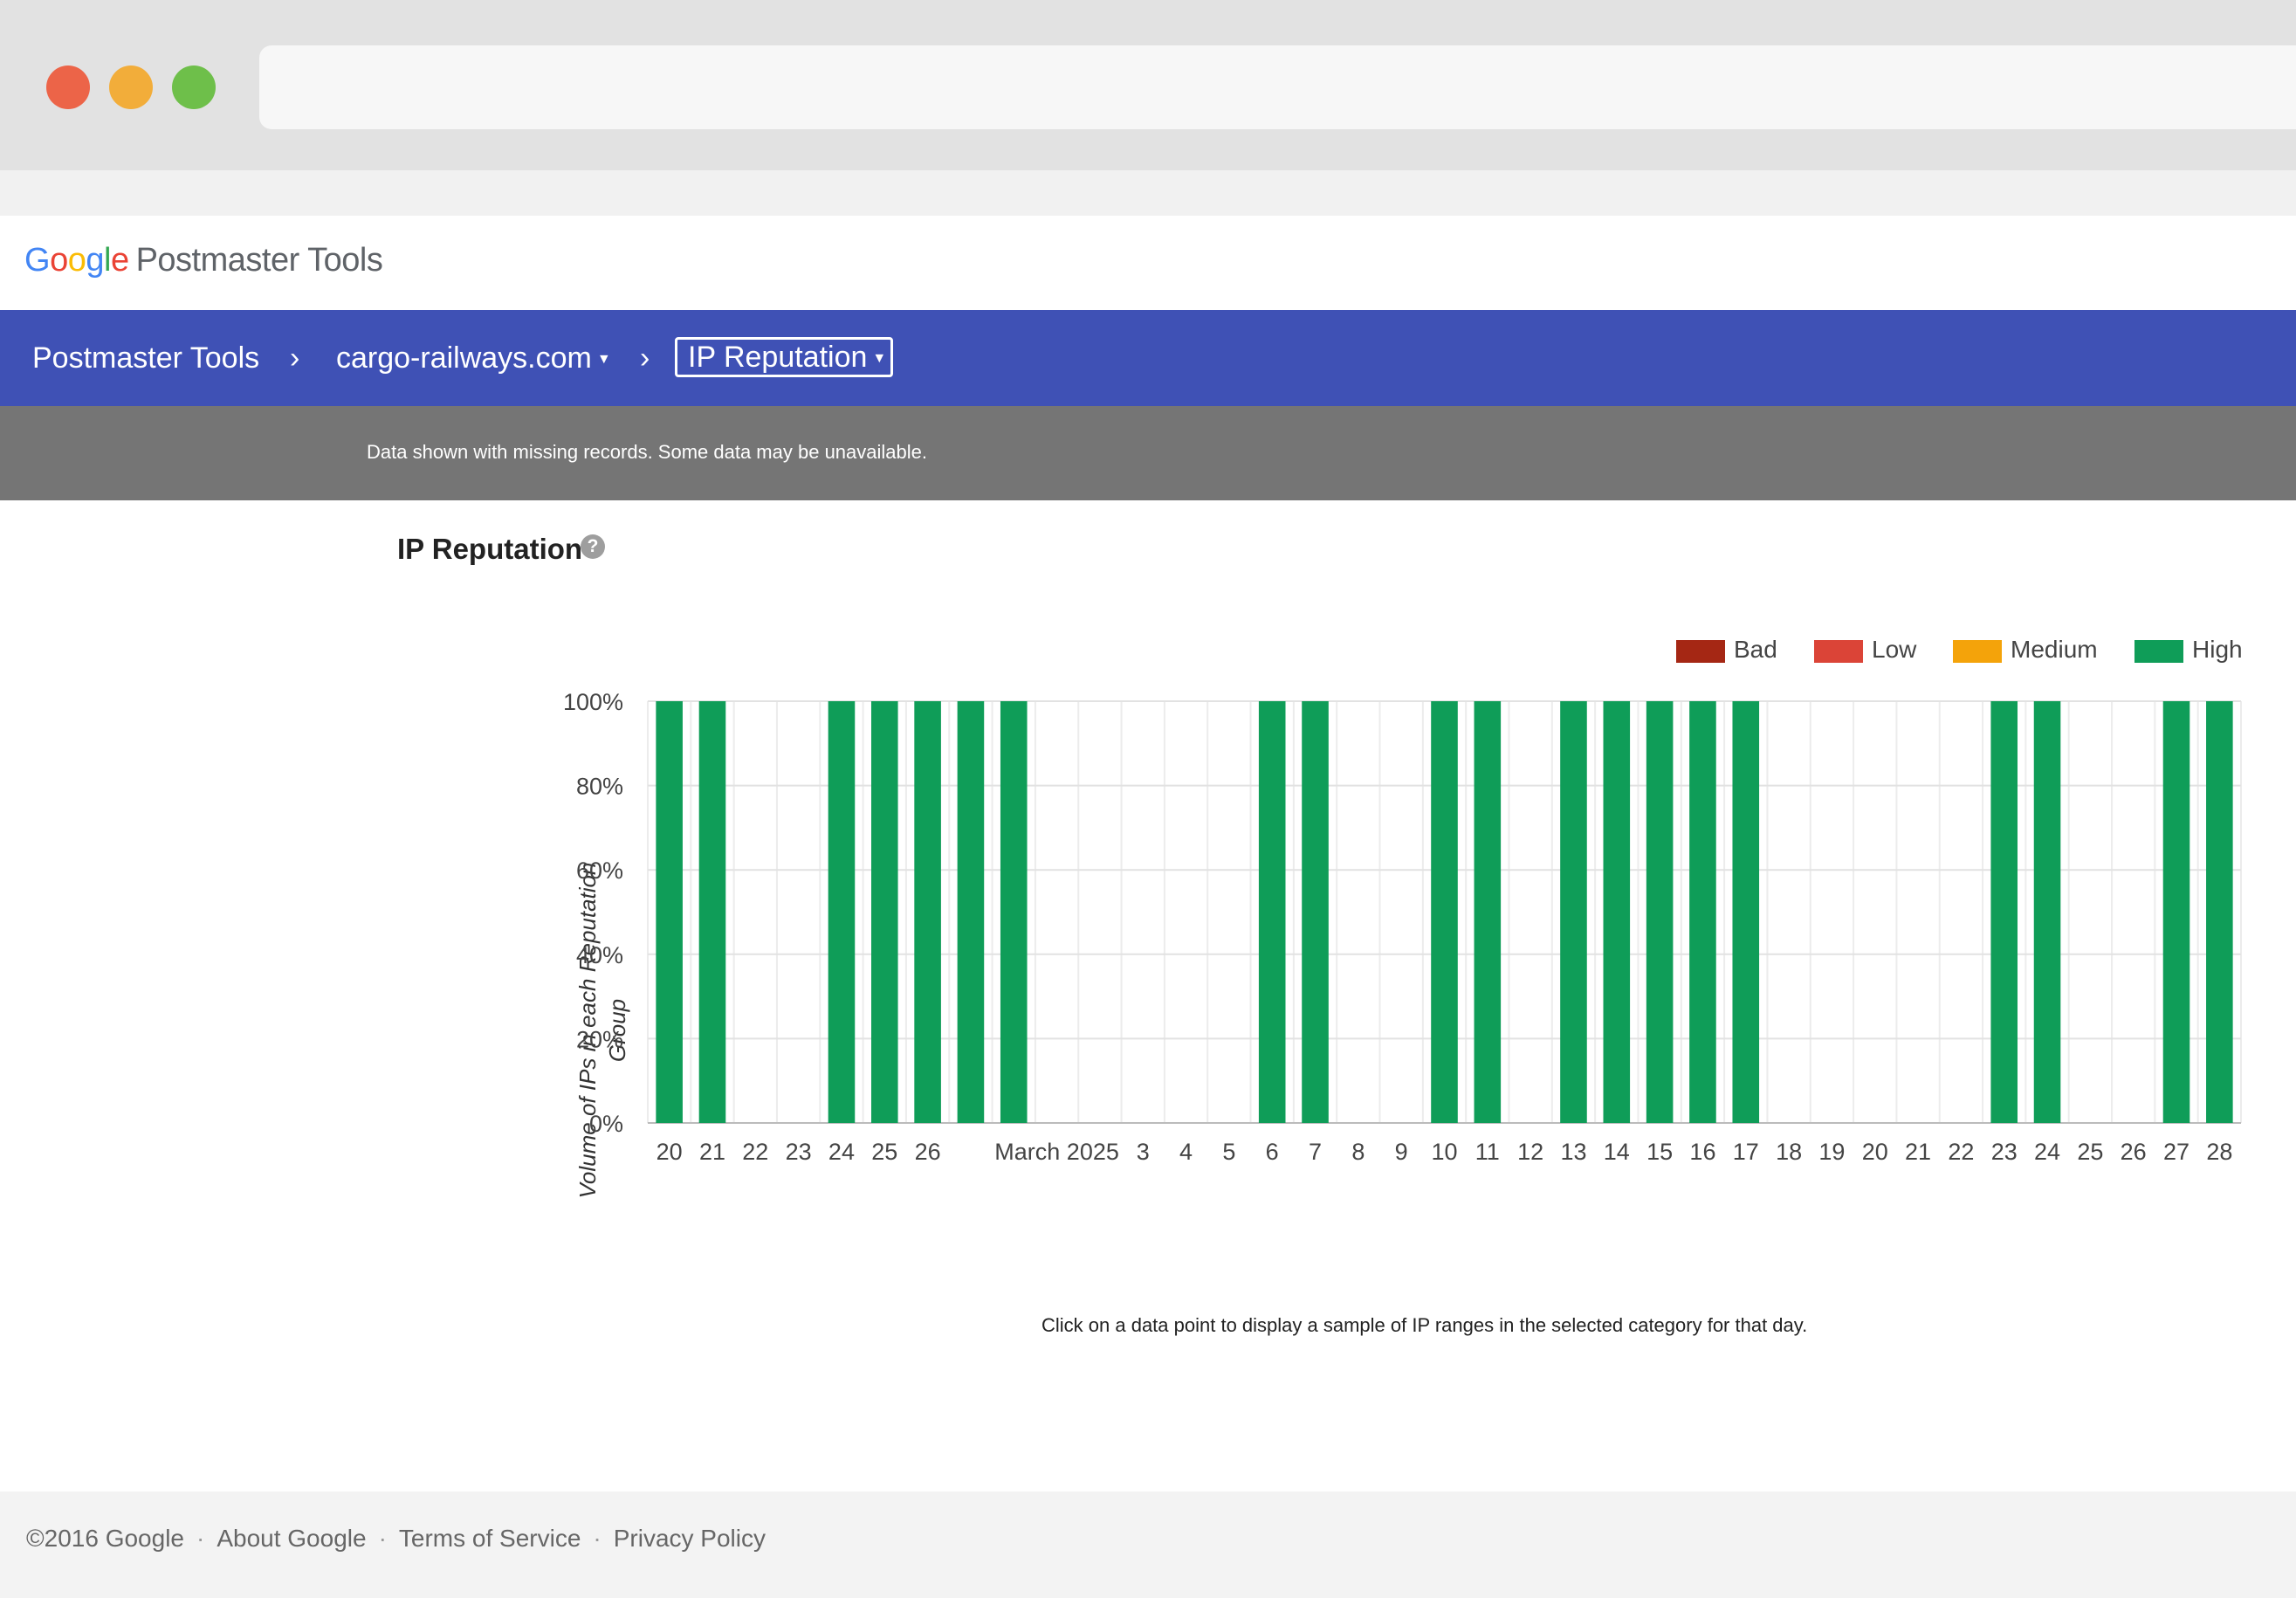 This screenshot has width=2296, height=1598. Describe the element at coordinates (1228, 1152) in the screenshot. I see `x-tick-label: 5` at that location.